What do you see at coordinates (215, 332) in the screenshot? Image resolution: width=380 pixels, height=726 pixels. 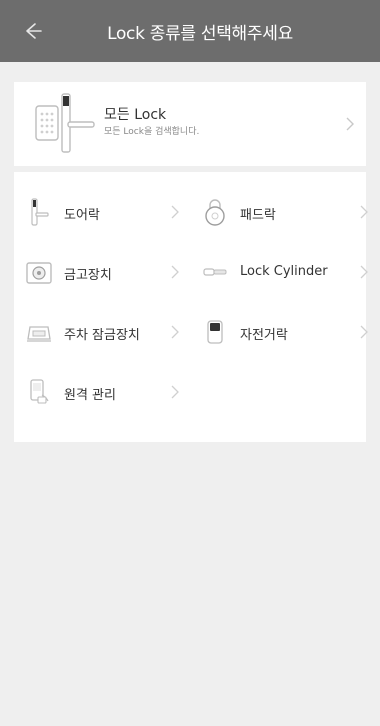 I see `bike-lock-icon` at bounding box center [215, 332].